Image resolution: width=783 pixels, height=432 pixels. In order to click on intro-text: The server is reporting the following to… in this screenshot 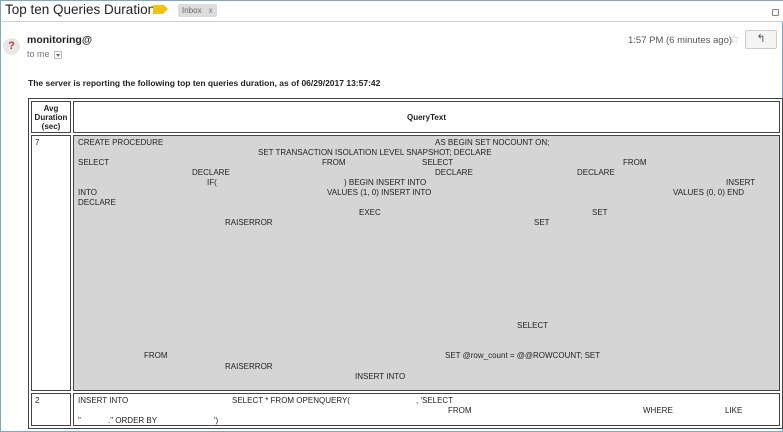, I will do `click(204, 83)`.